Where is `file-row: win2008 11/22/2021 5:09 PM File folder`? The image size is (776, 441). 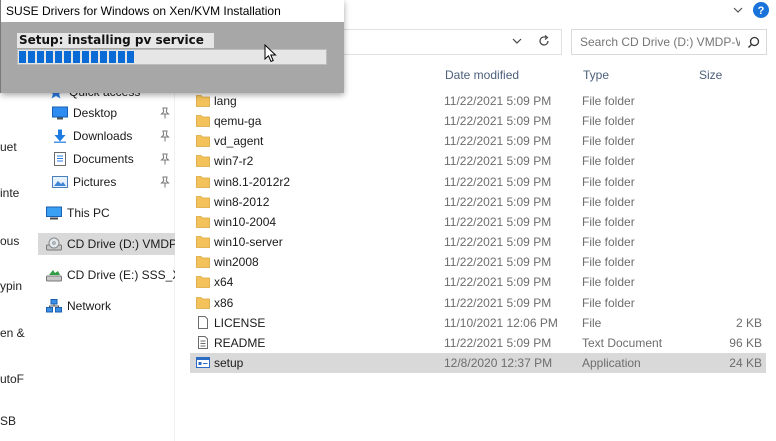
file-row: win2008 11/22/2021 5:09 PM File folder is located at coordinates (478, 262).